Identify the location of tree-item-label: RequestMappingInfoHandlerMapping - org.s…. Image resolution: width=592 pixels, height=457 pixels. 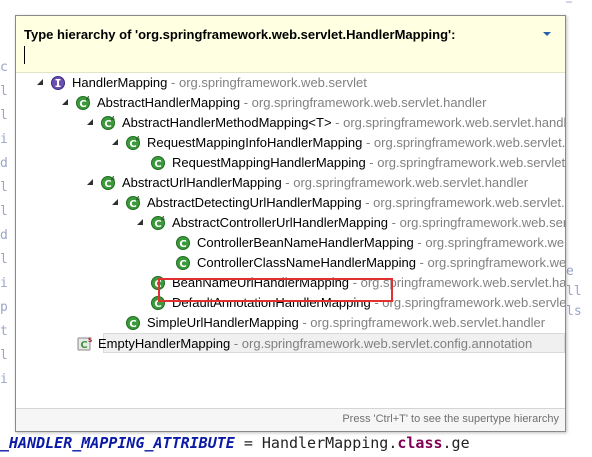
(356, 143).